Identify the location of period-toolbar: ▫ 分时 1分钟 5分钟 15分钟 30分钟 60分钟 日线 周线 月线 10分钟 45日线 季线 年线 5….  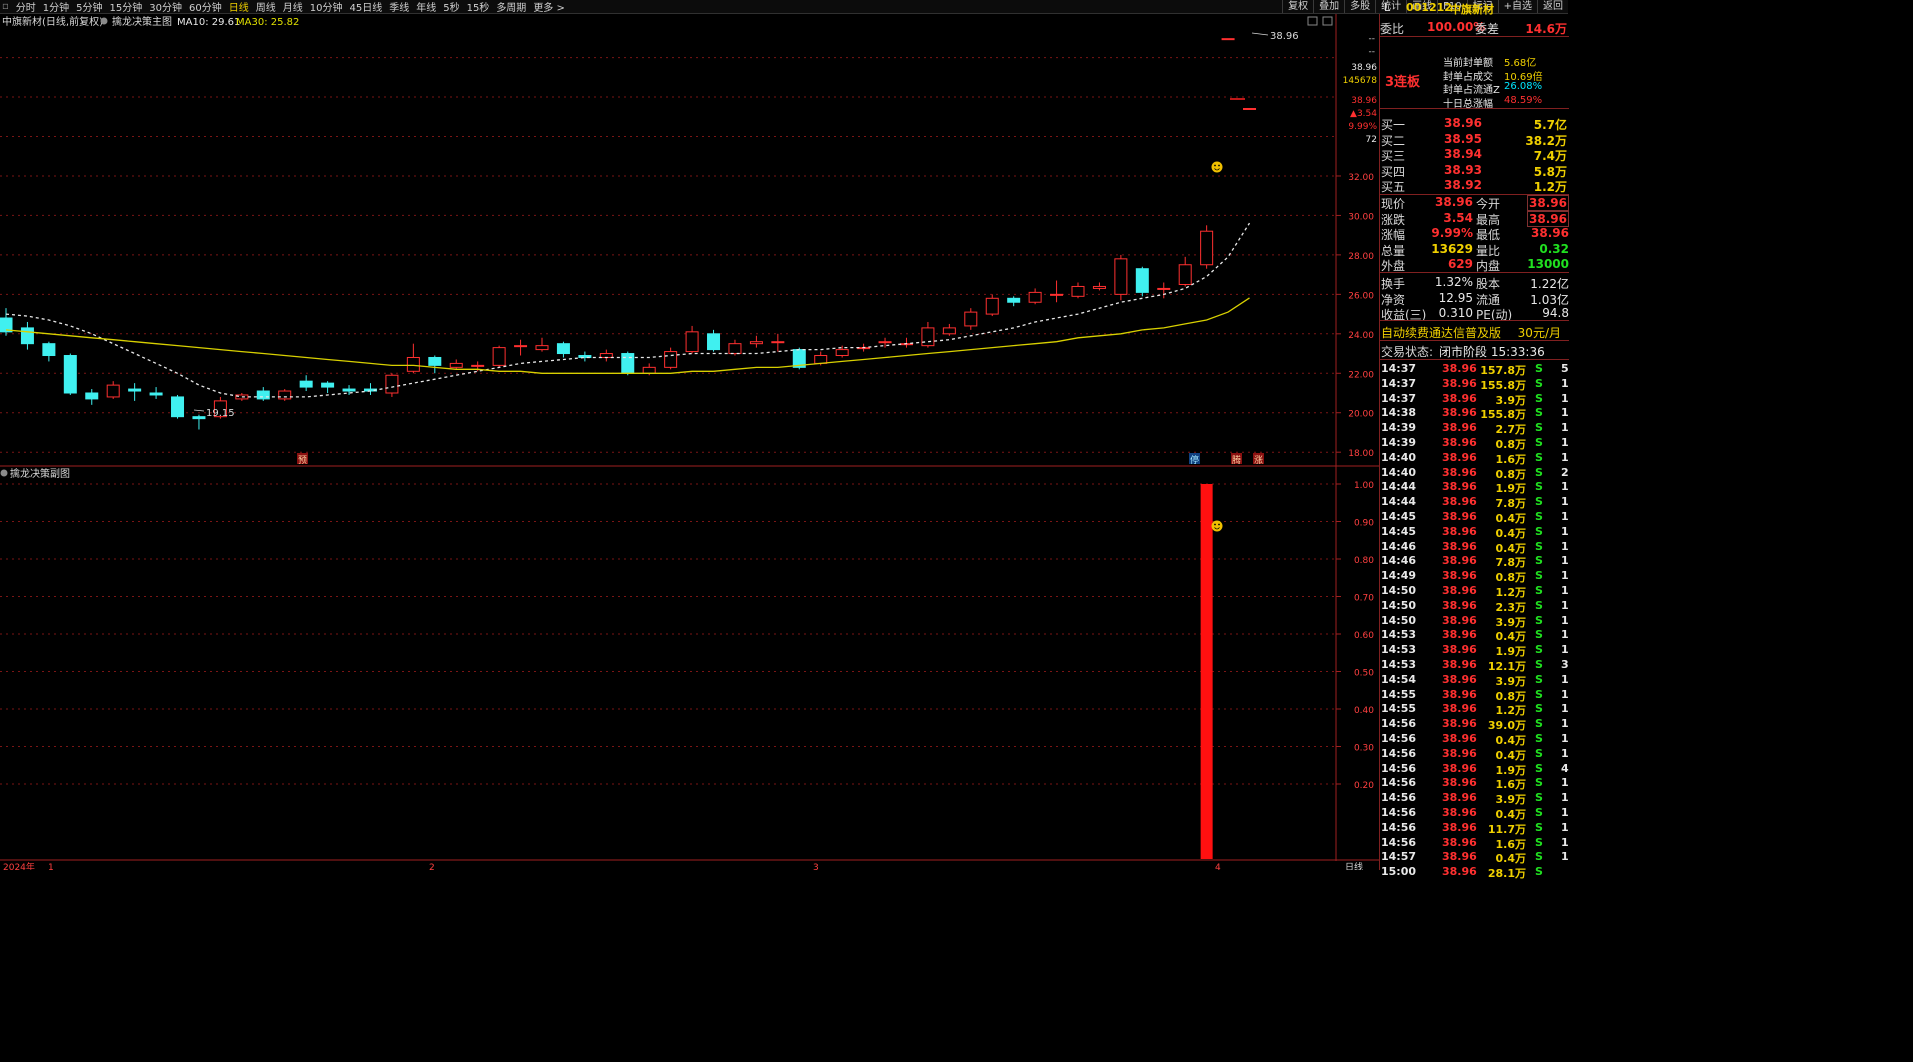
(784, 7).